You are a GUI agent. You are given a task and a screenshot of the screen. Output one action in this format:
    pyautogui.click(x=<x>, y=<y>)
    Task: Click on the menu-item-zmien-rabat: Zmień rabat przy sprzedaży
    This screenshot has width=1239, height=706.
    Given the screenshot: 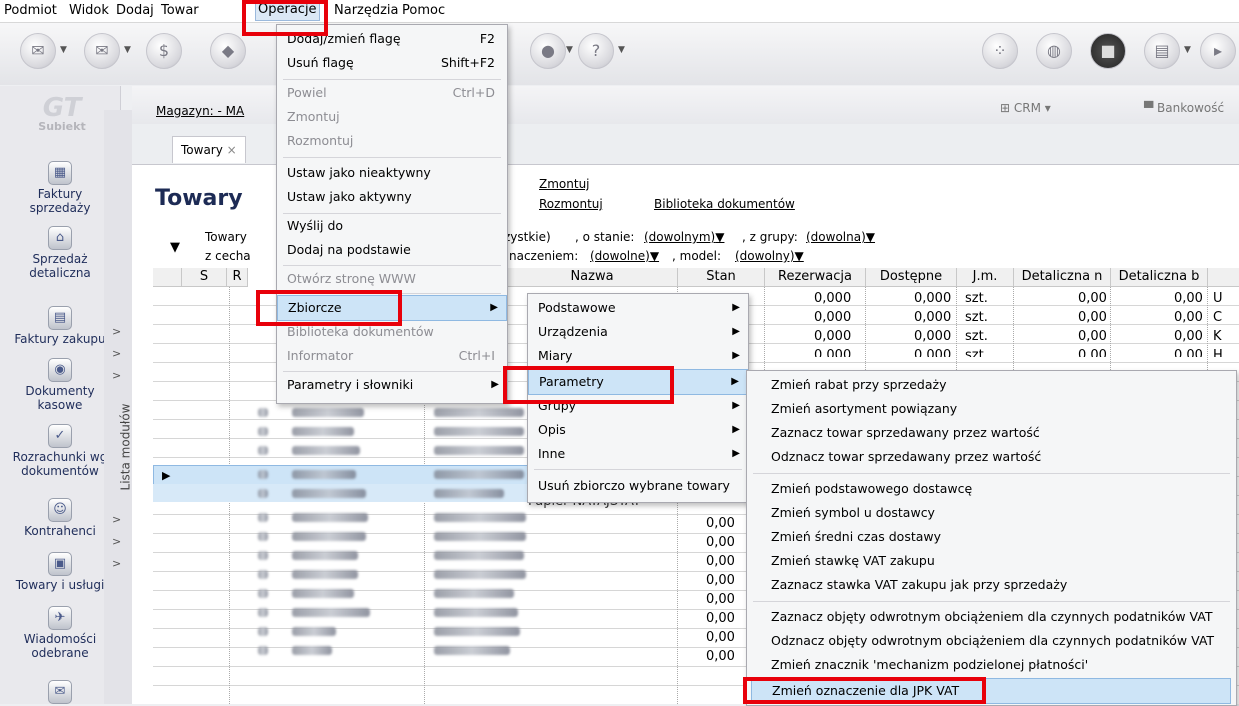 What is the action you would take?
    pyautogui.click(x=991, y=385)
    